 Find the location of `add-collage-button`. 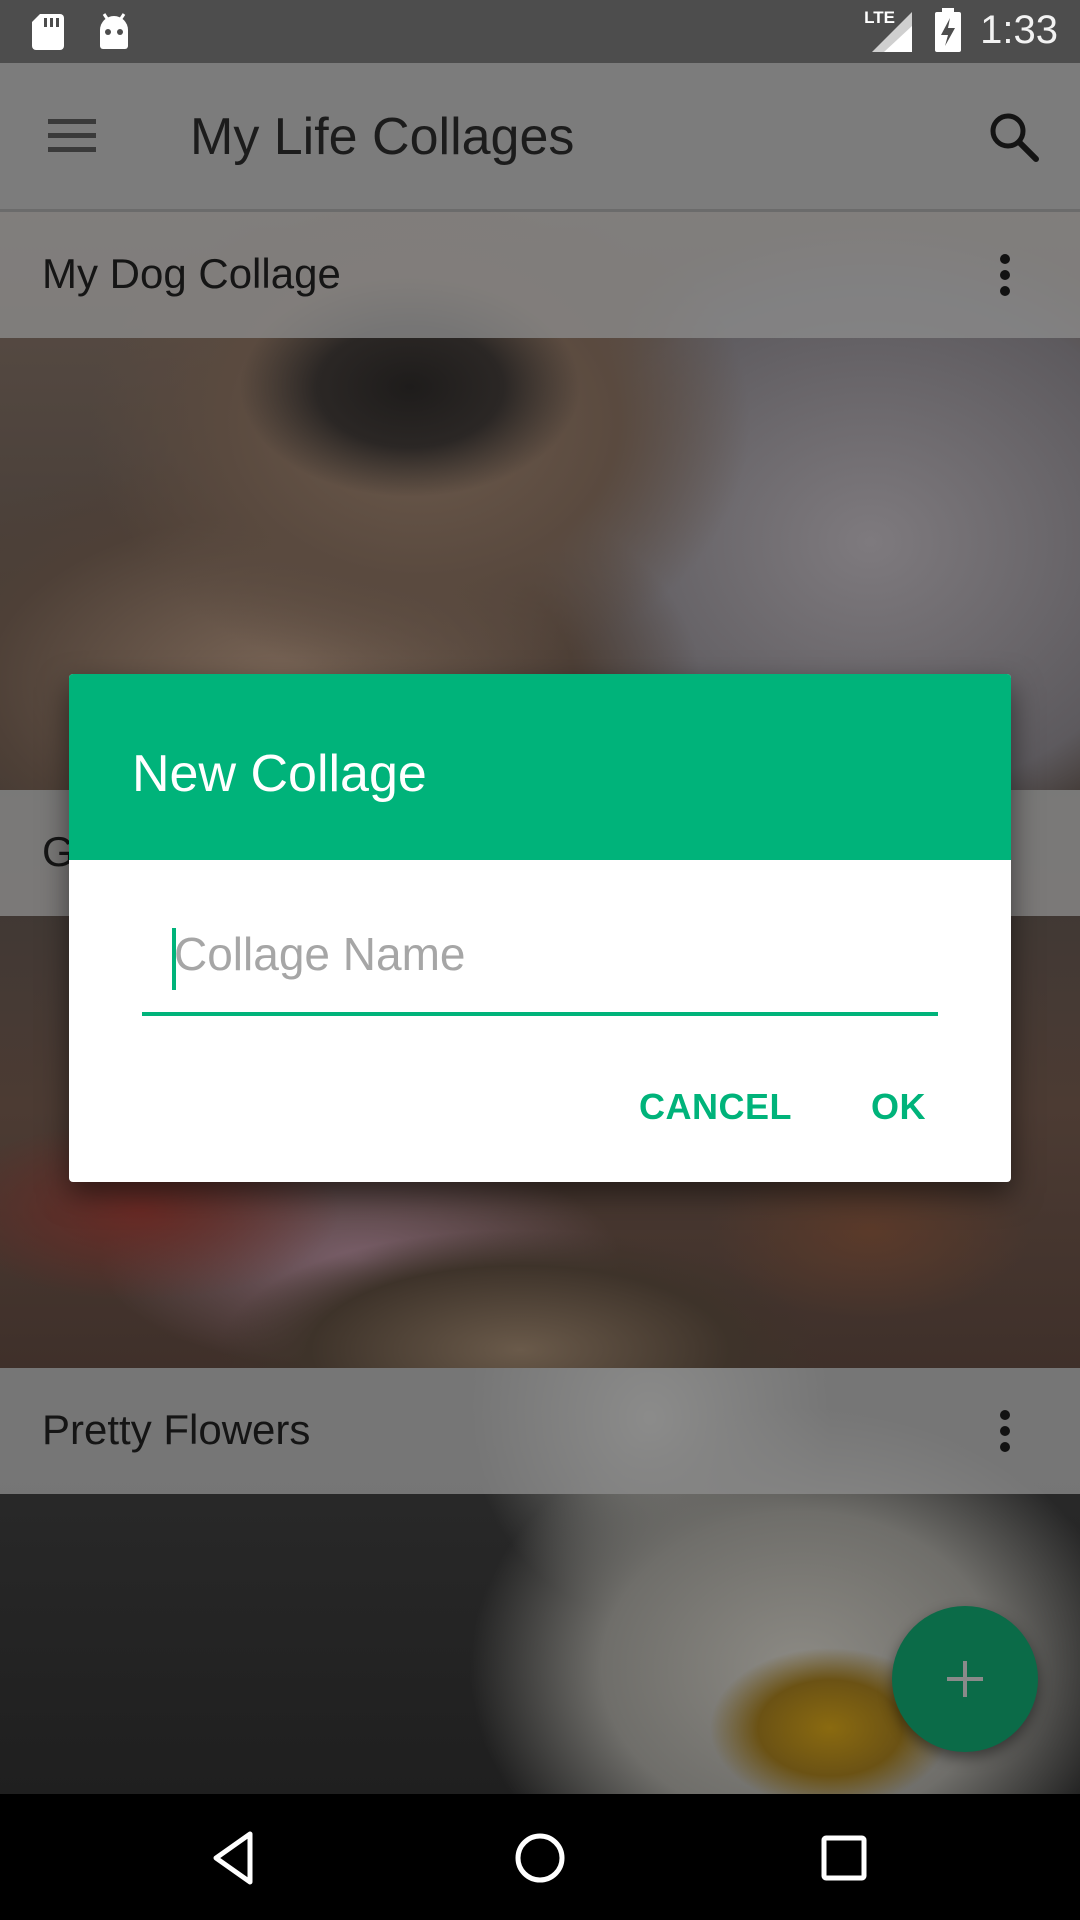

add-collage-button is located at coordinates (965, 1679).